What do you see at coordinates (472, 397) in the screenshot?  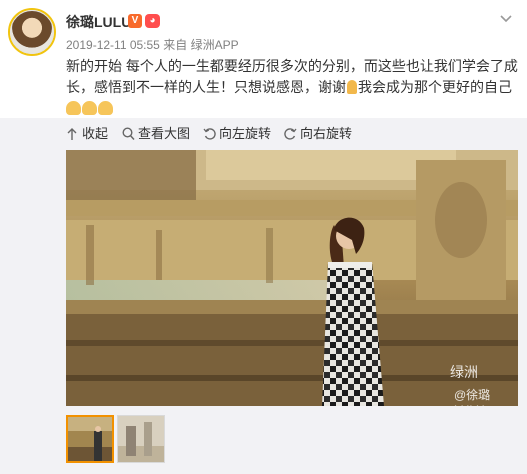 I see `photo-watermark-user: @徐璐LULU` at bounding box center [472, 397].